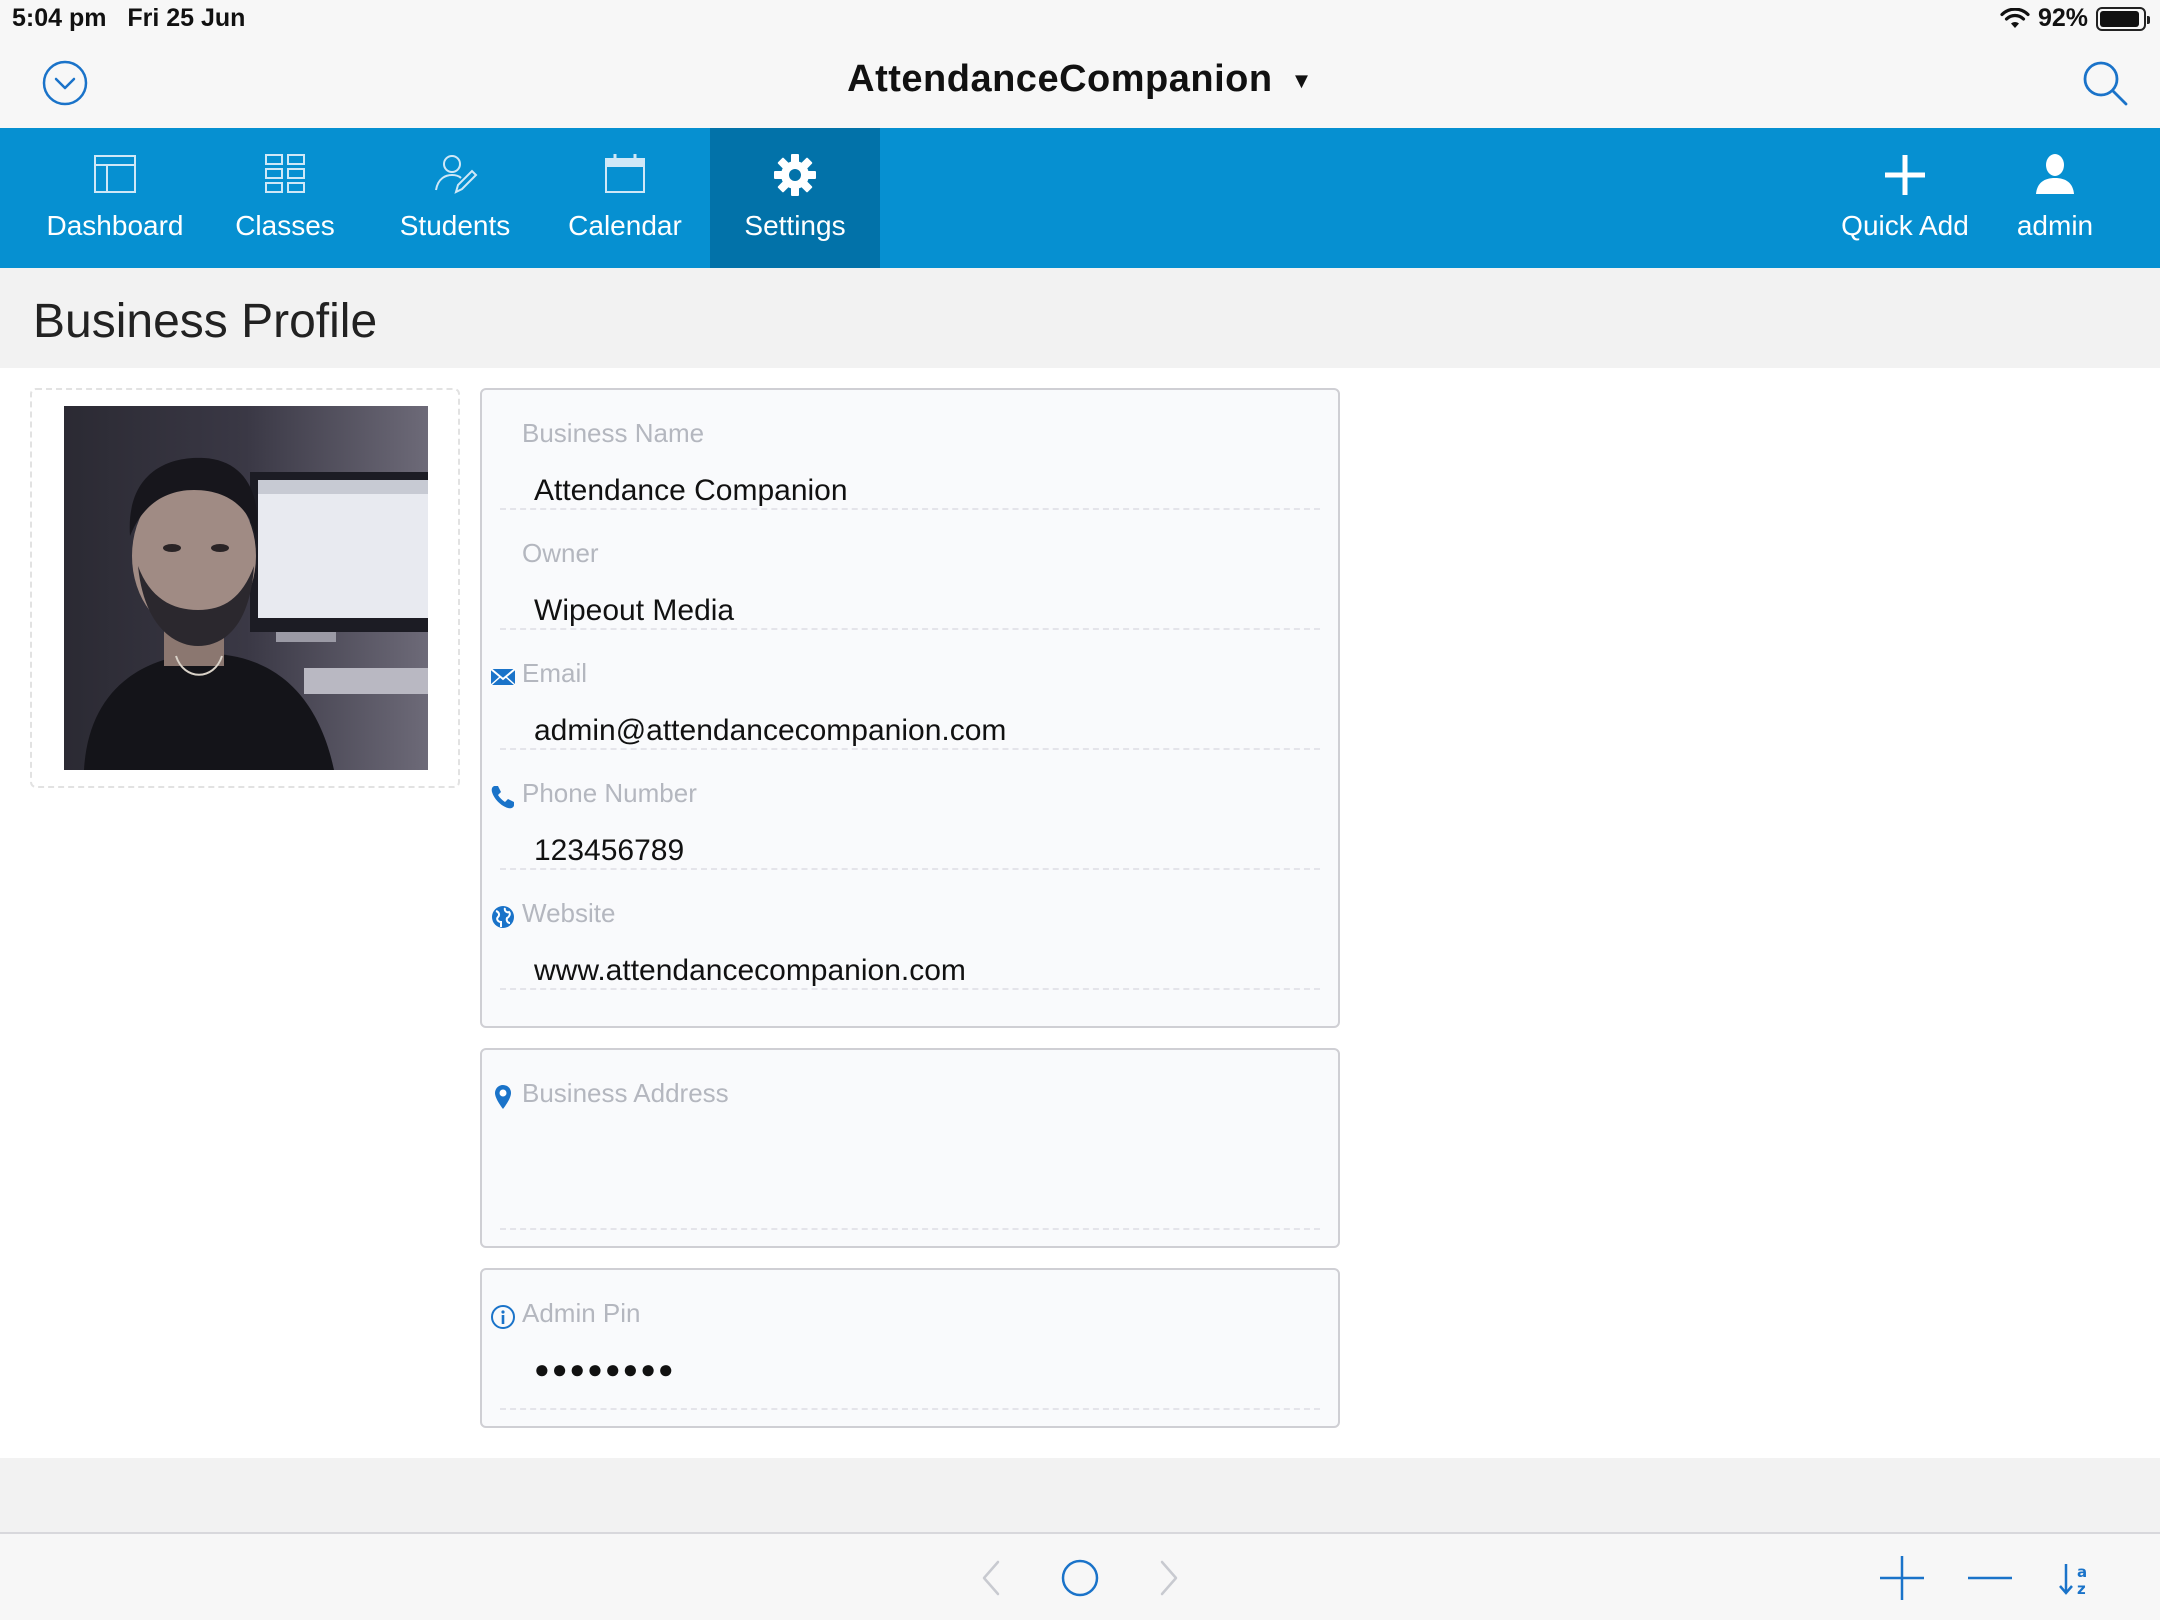  I want to click on phone-icon, so click(502, 797).